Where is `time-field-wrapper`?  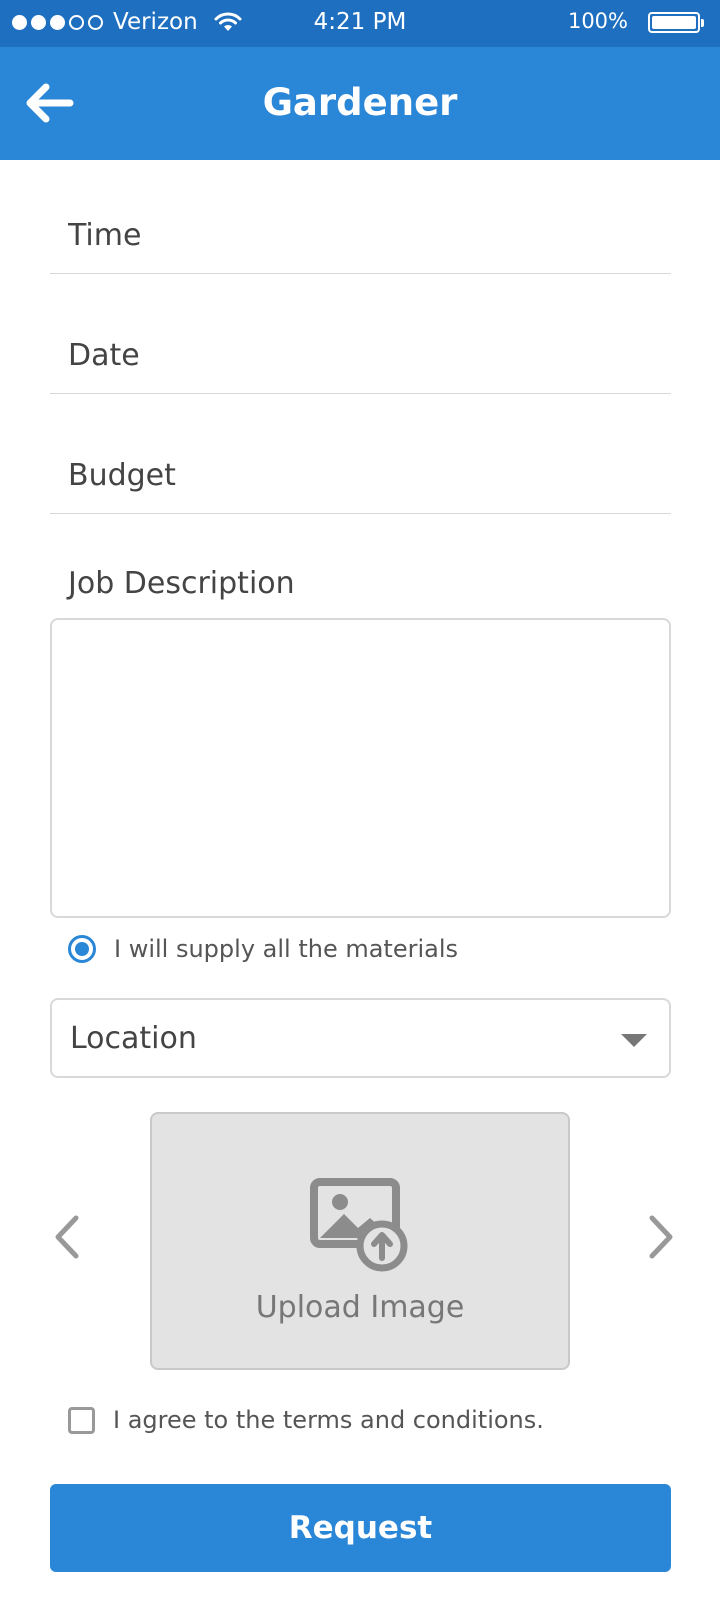
time-field-wrapper is located at coordinates (360, 246).